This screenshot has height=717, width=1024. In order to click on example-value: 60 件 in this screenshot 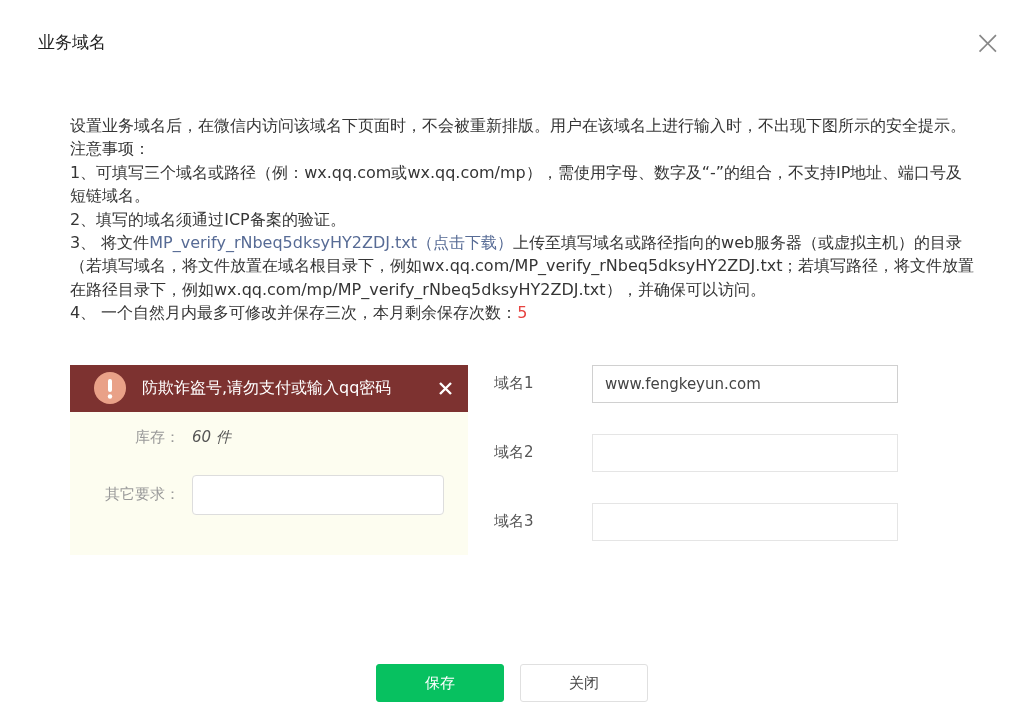, I will do `click(211, 438)`.